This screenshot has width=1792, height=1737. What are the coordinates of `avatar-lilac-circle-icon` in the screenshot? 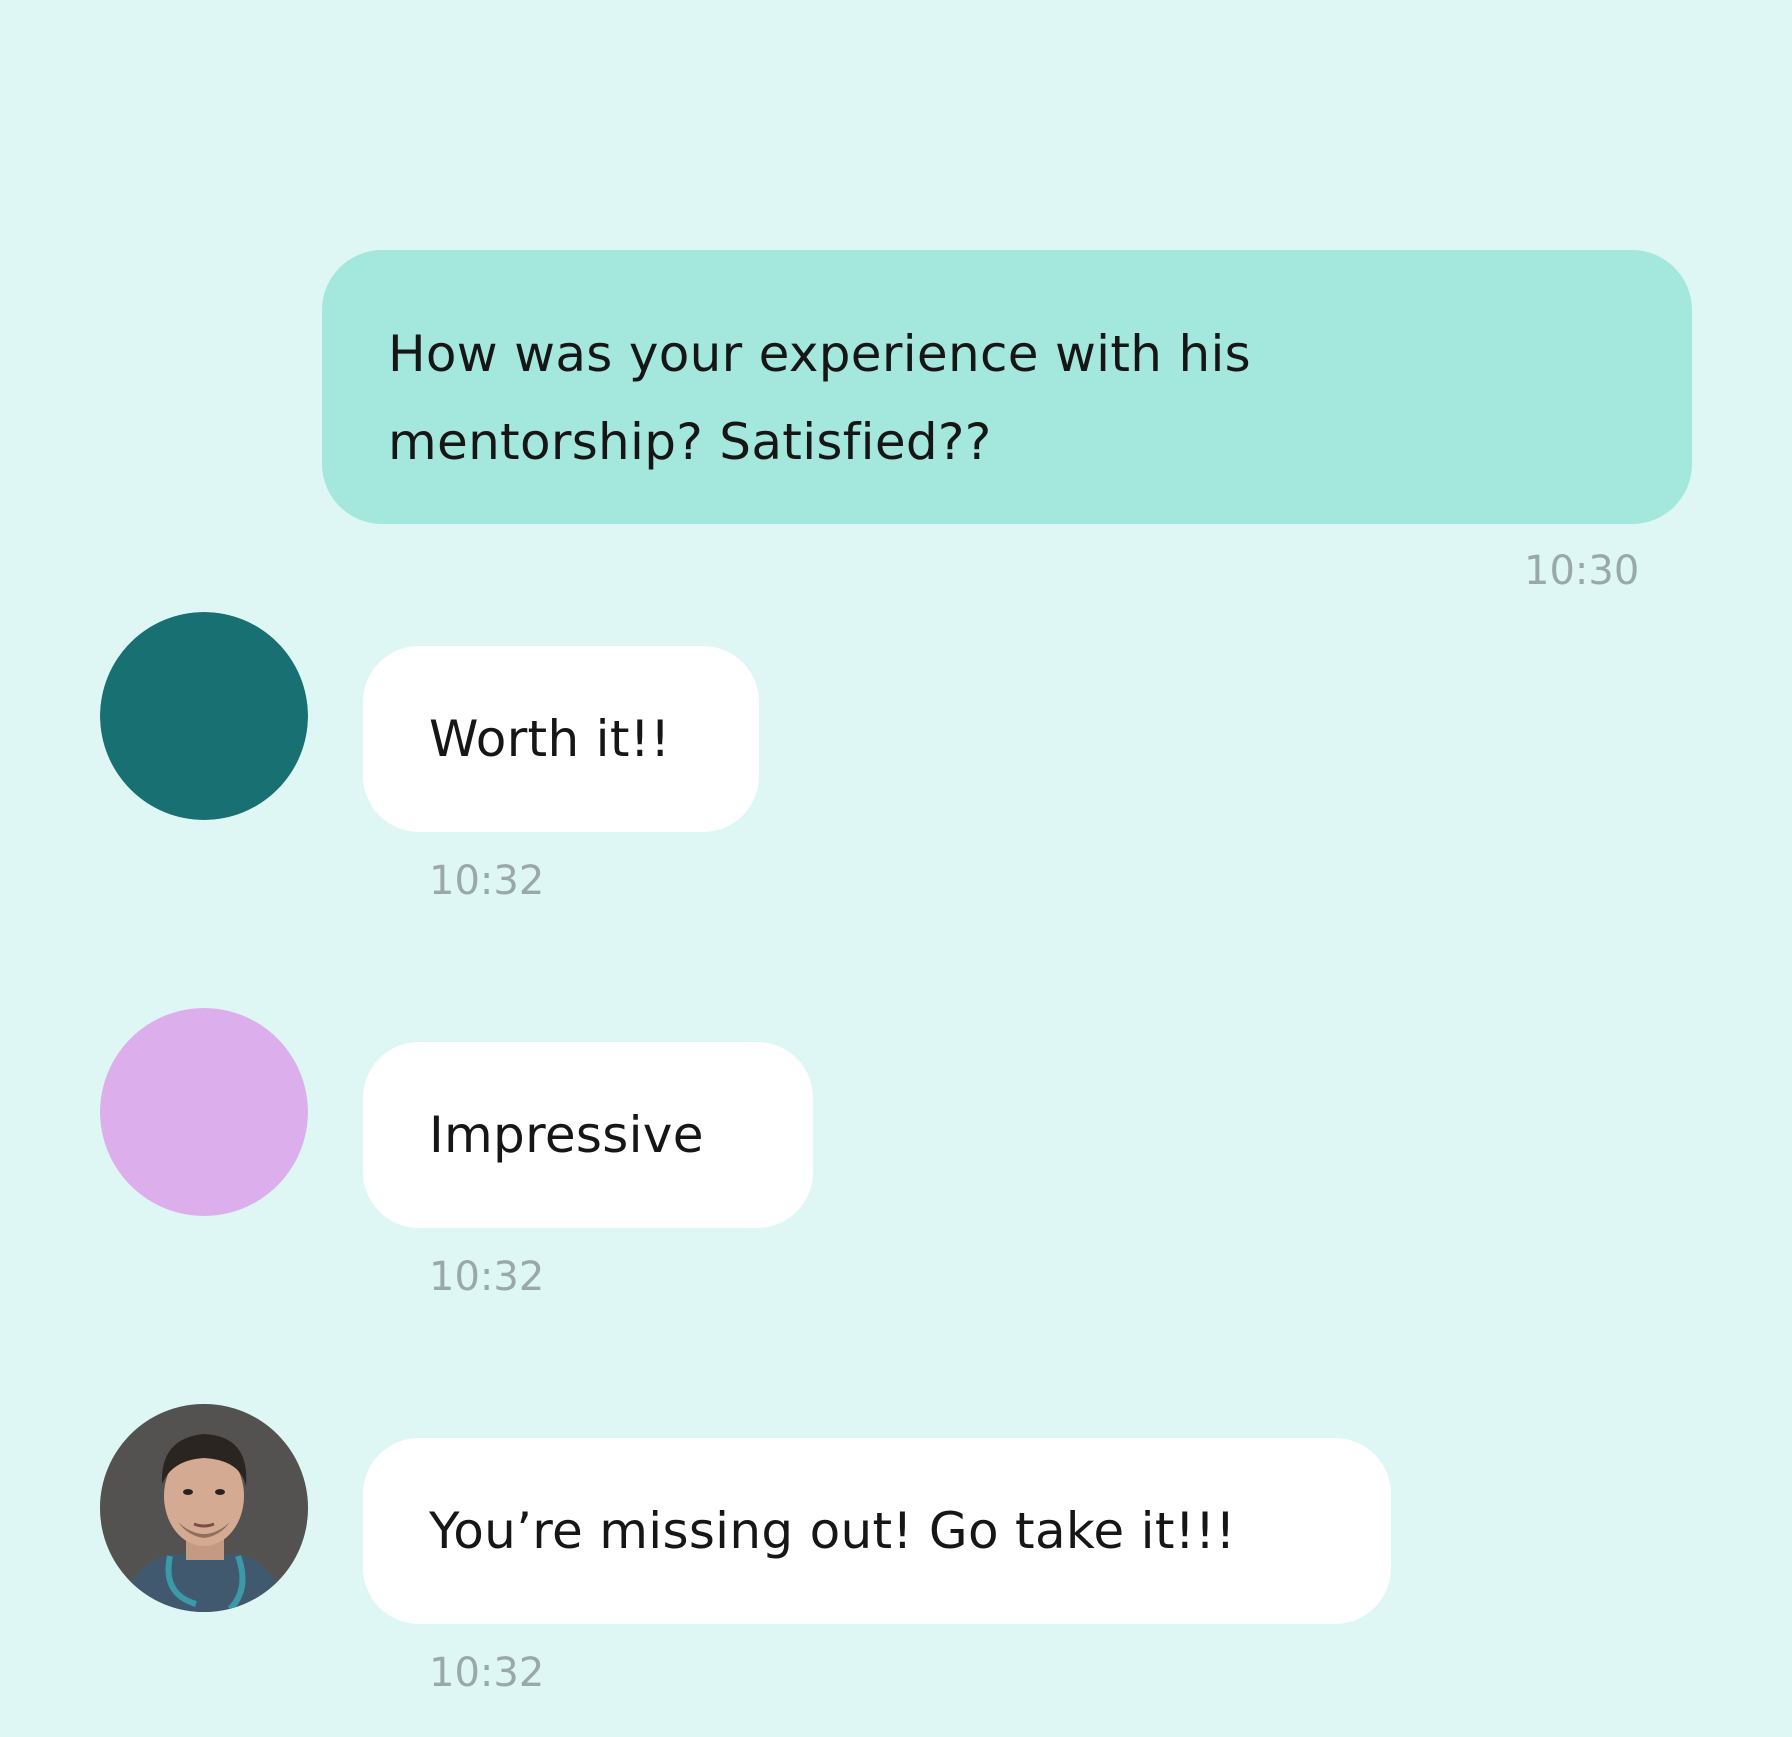 It's located at (204, 1112).